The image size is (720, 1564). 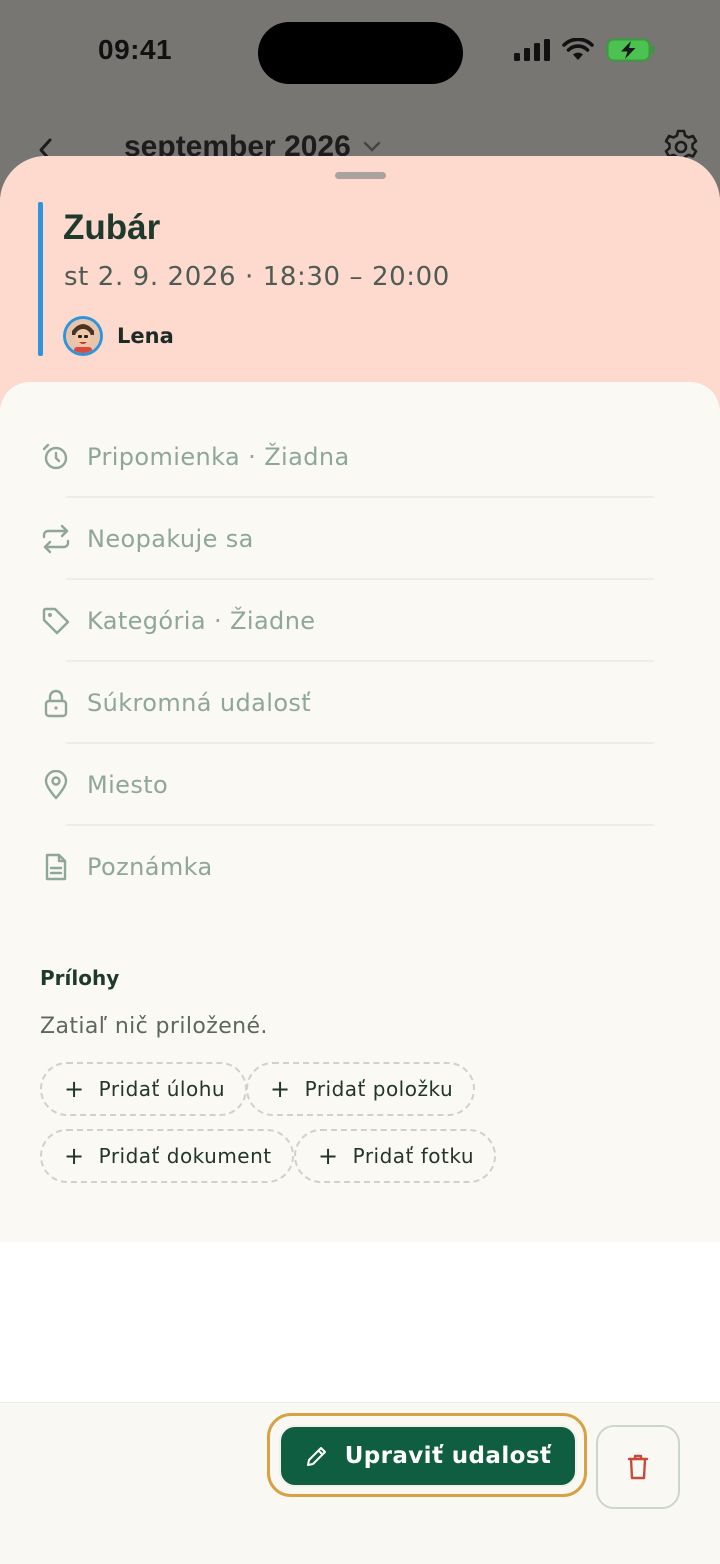 What do you see at coordinates (630, 50) in the screenshot?
I see `battery-charging-icon` at bounding box center [630, 50].